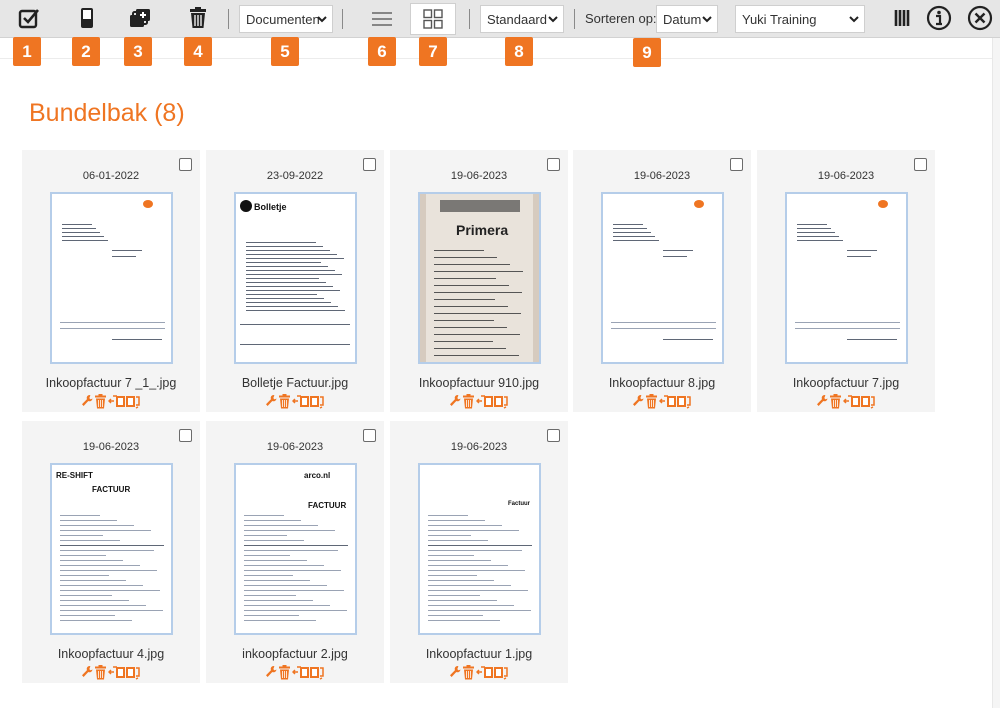  What do you see at coordinates (980, 18) in the screenshot?
I see `close-button` at bounding box center [980, 18].